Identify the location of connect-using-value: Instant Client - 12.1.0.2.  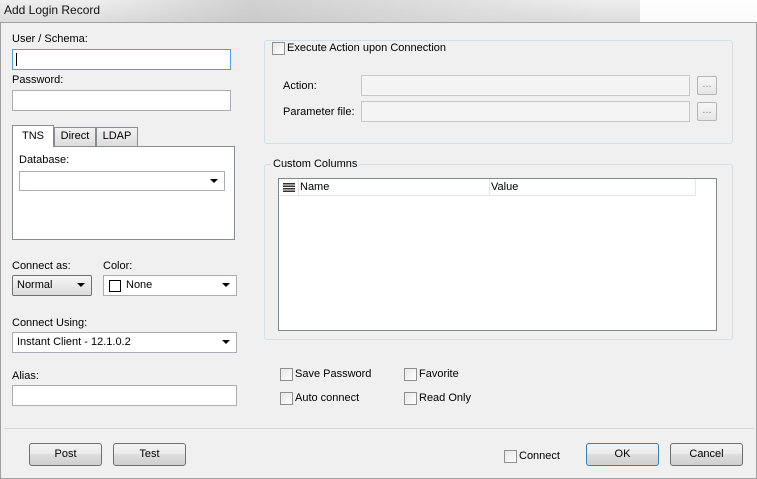
(74, 342).